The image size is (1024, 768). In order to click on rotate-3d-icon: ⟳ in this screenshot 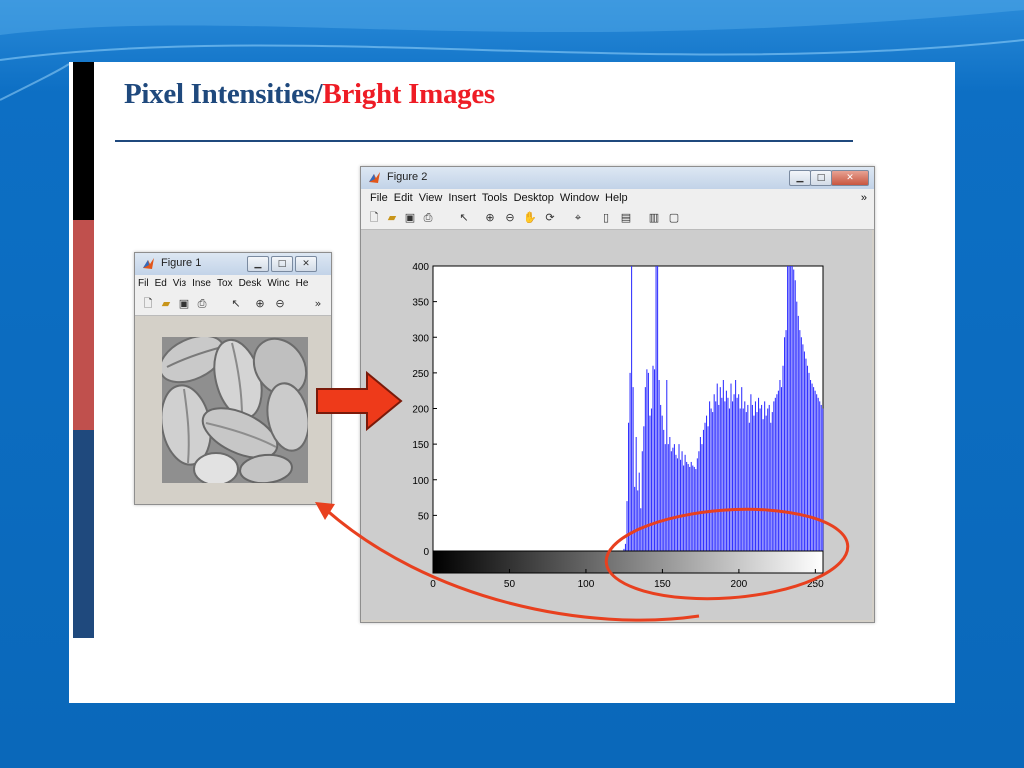, I will do `click(550, 218)`.